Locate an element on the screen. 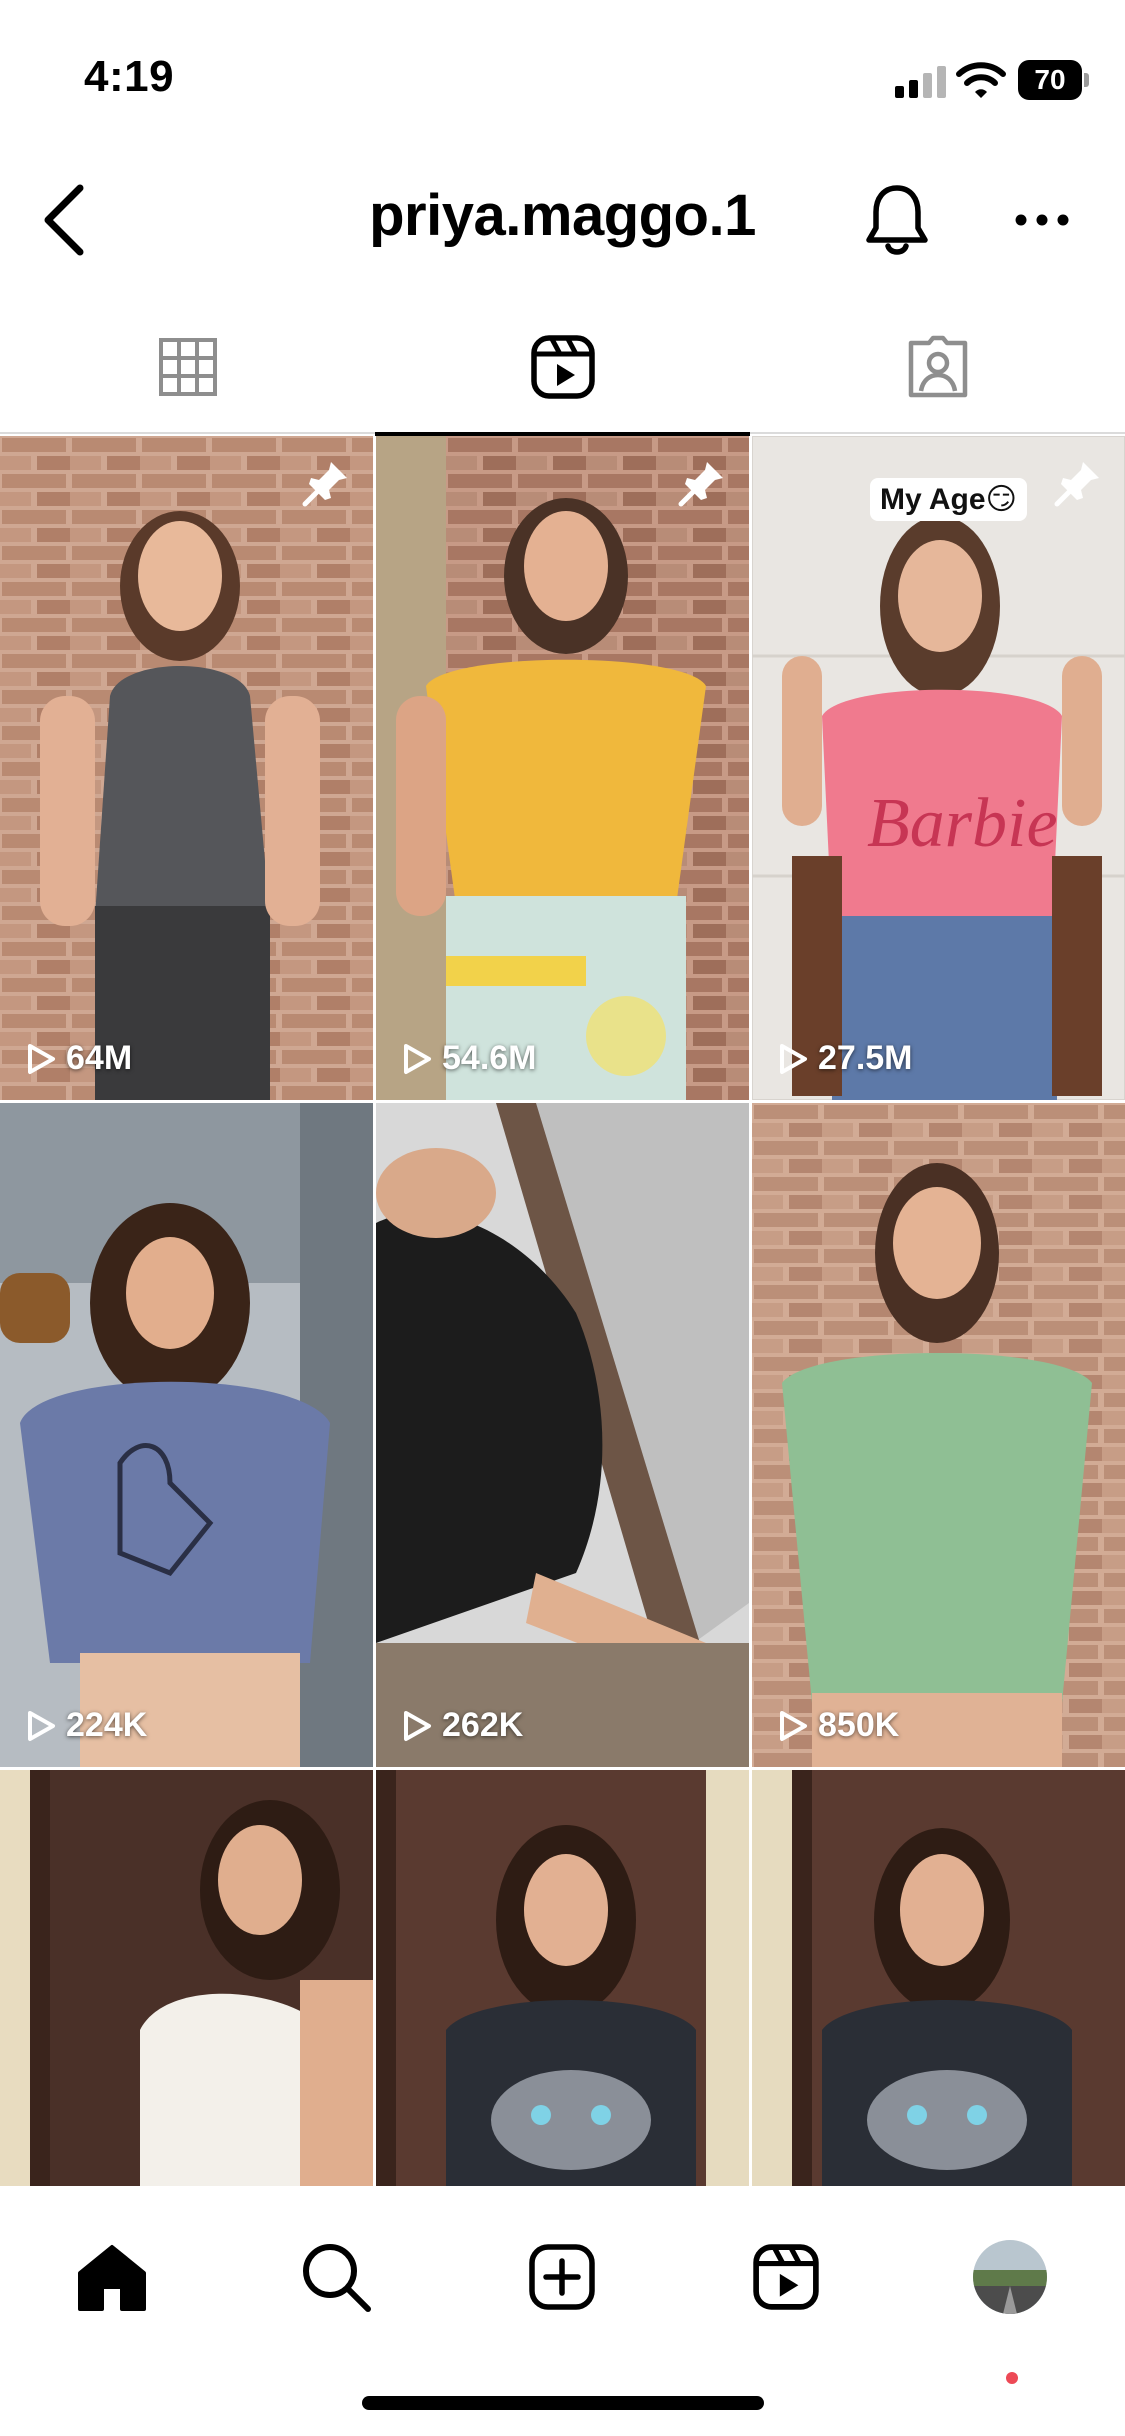 This screenshot has width=1125, height=2436. view-count-label: 54.6M is located at coordinates (489, 1058).